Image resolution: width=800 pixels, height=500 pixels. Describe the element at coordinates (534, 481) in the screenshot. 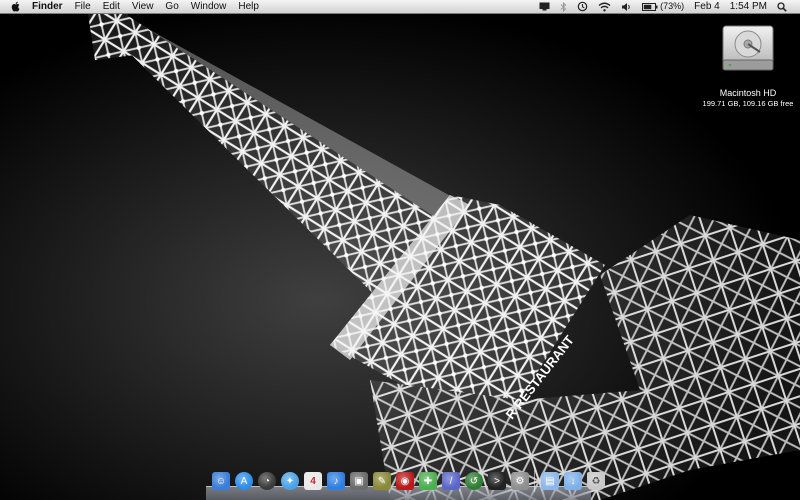

I see `dock-divider` at that location.